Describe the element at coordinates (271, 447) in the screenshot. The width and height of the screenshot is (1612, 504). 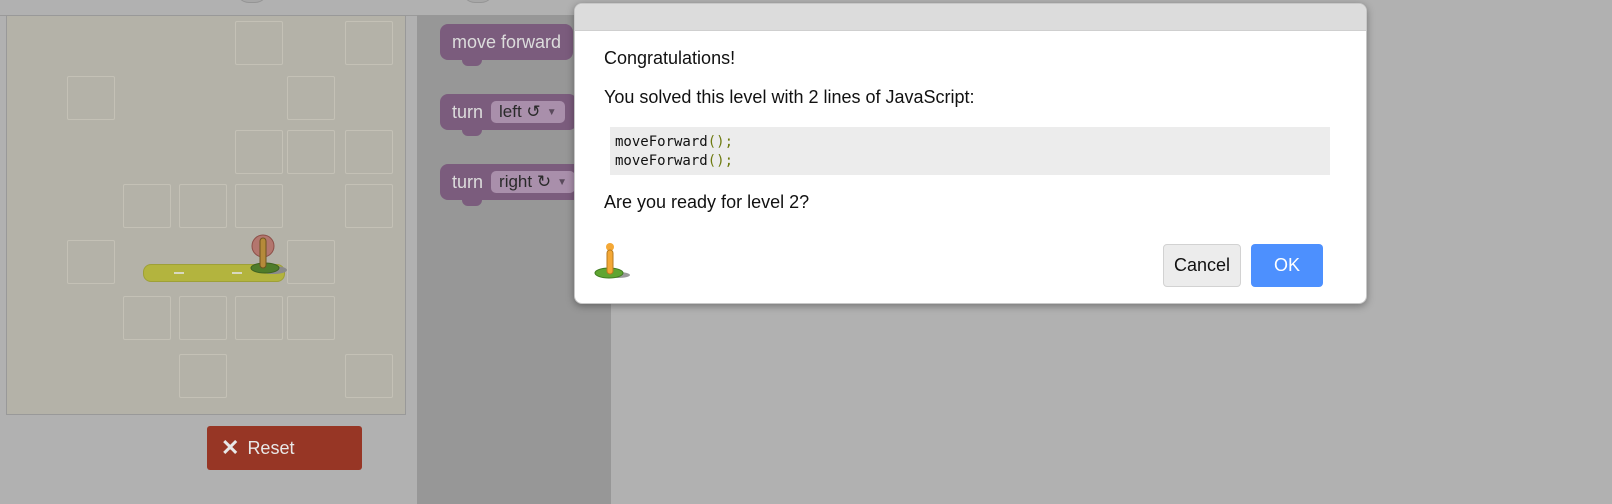
I see `reset-label: Reset` at that location.